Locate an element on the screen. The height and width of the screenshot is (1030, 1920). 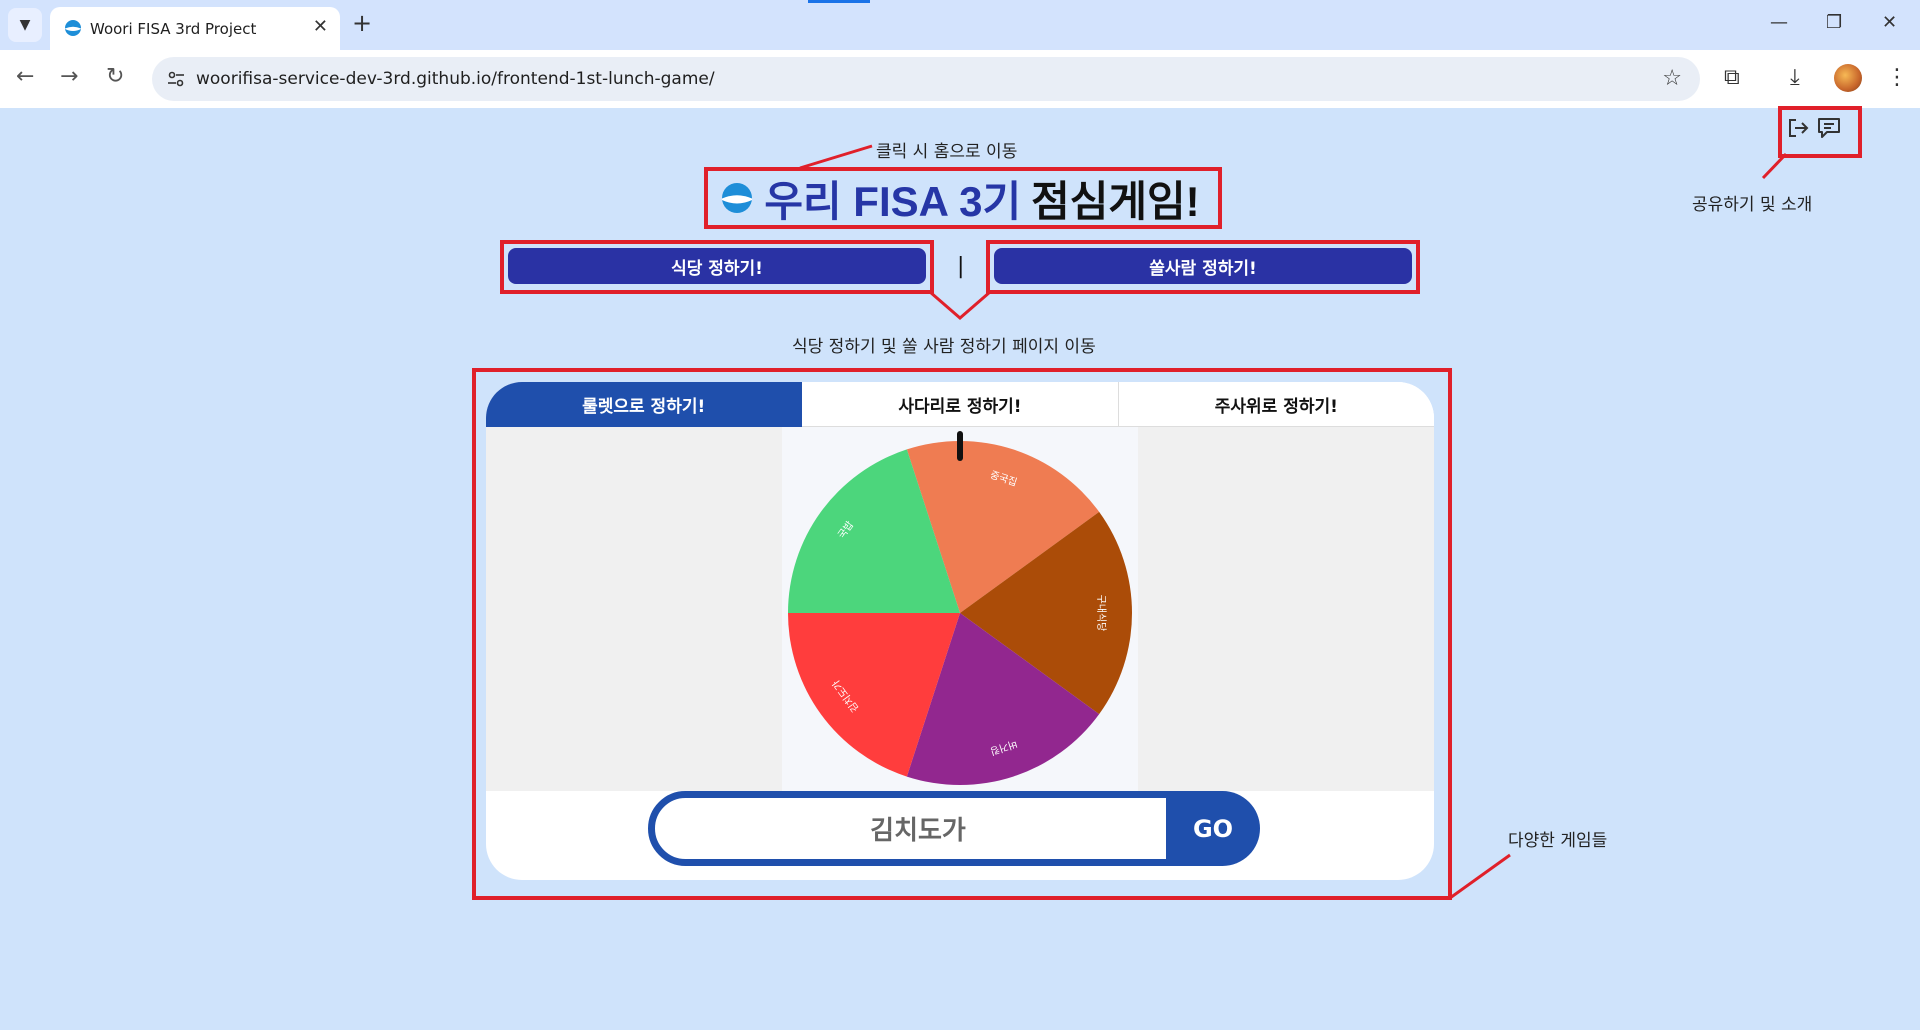
close-window-button: ✕ is located at coordinates (1889, 22).